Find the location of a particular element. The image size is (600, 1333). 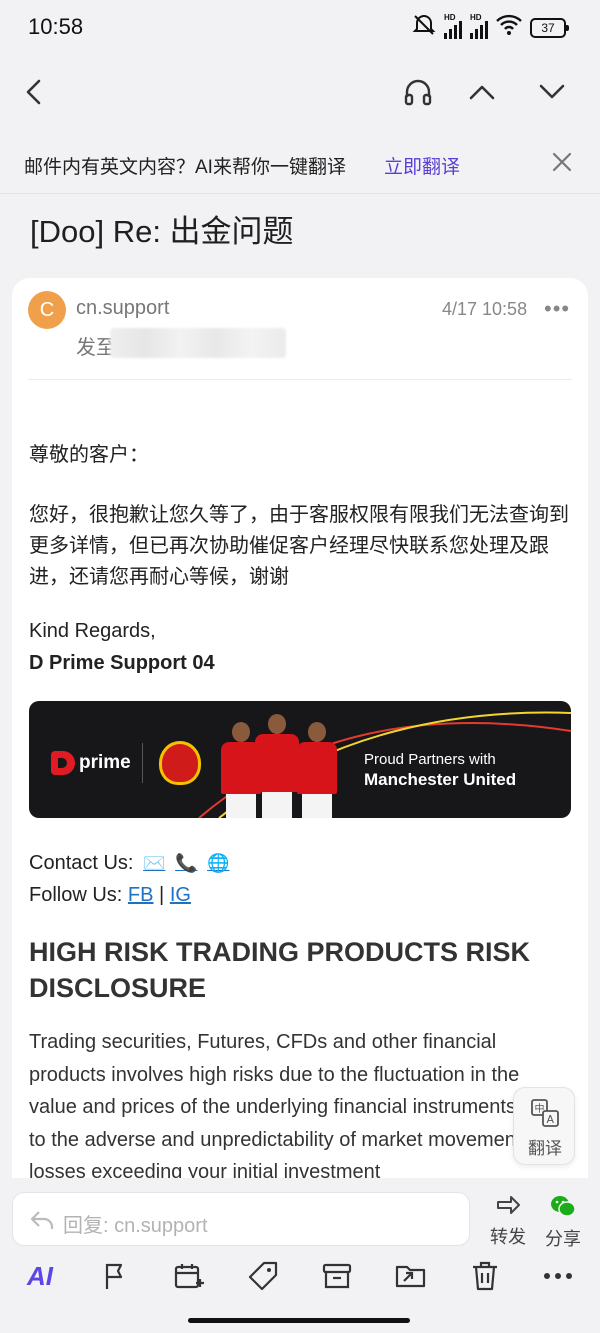

email-regards: Kind Regards, is located at coordinates (92, 631).